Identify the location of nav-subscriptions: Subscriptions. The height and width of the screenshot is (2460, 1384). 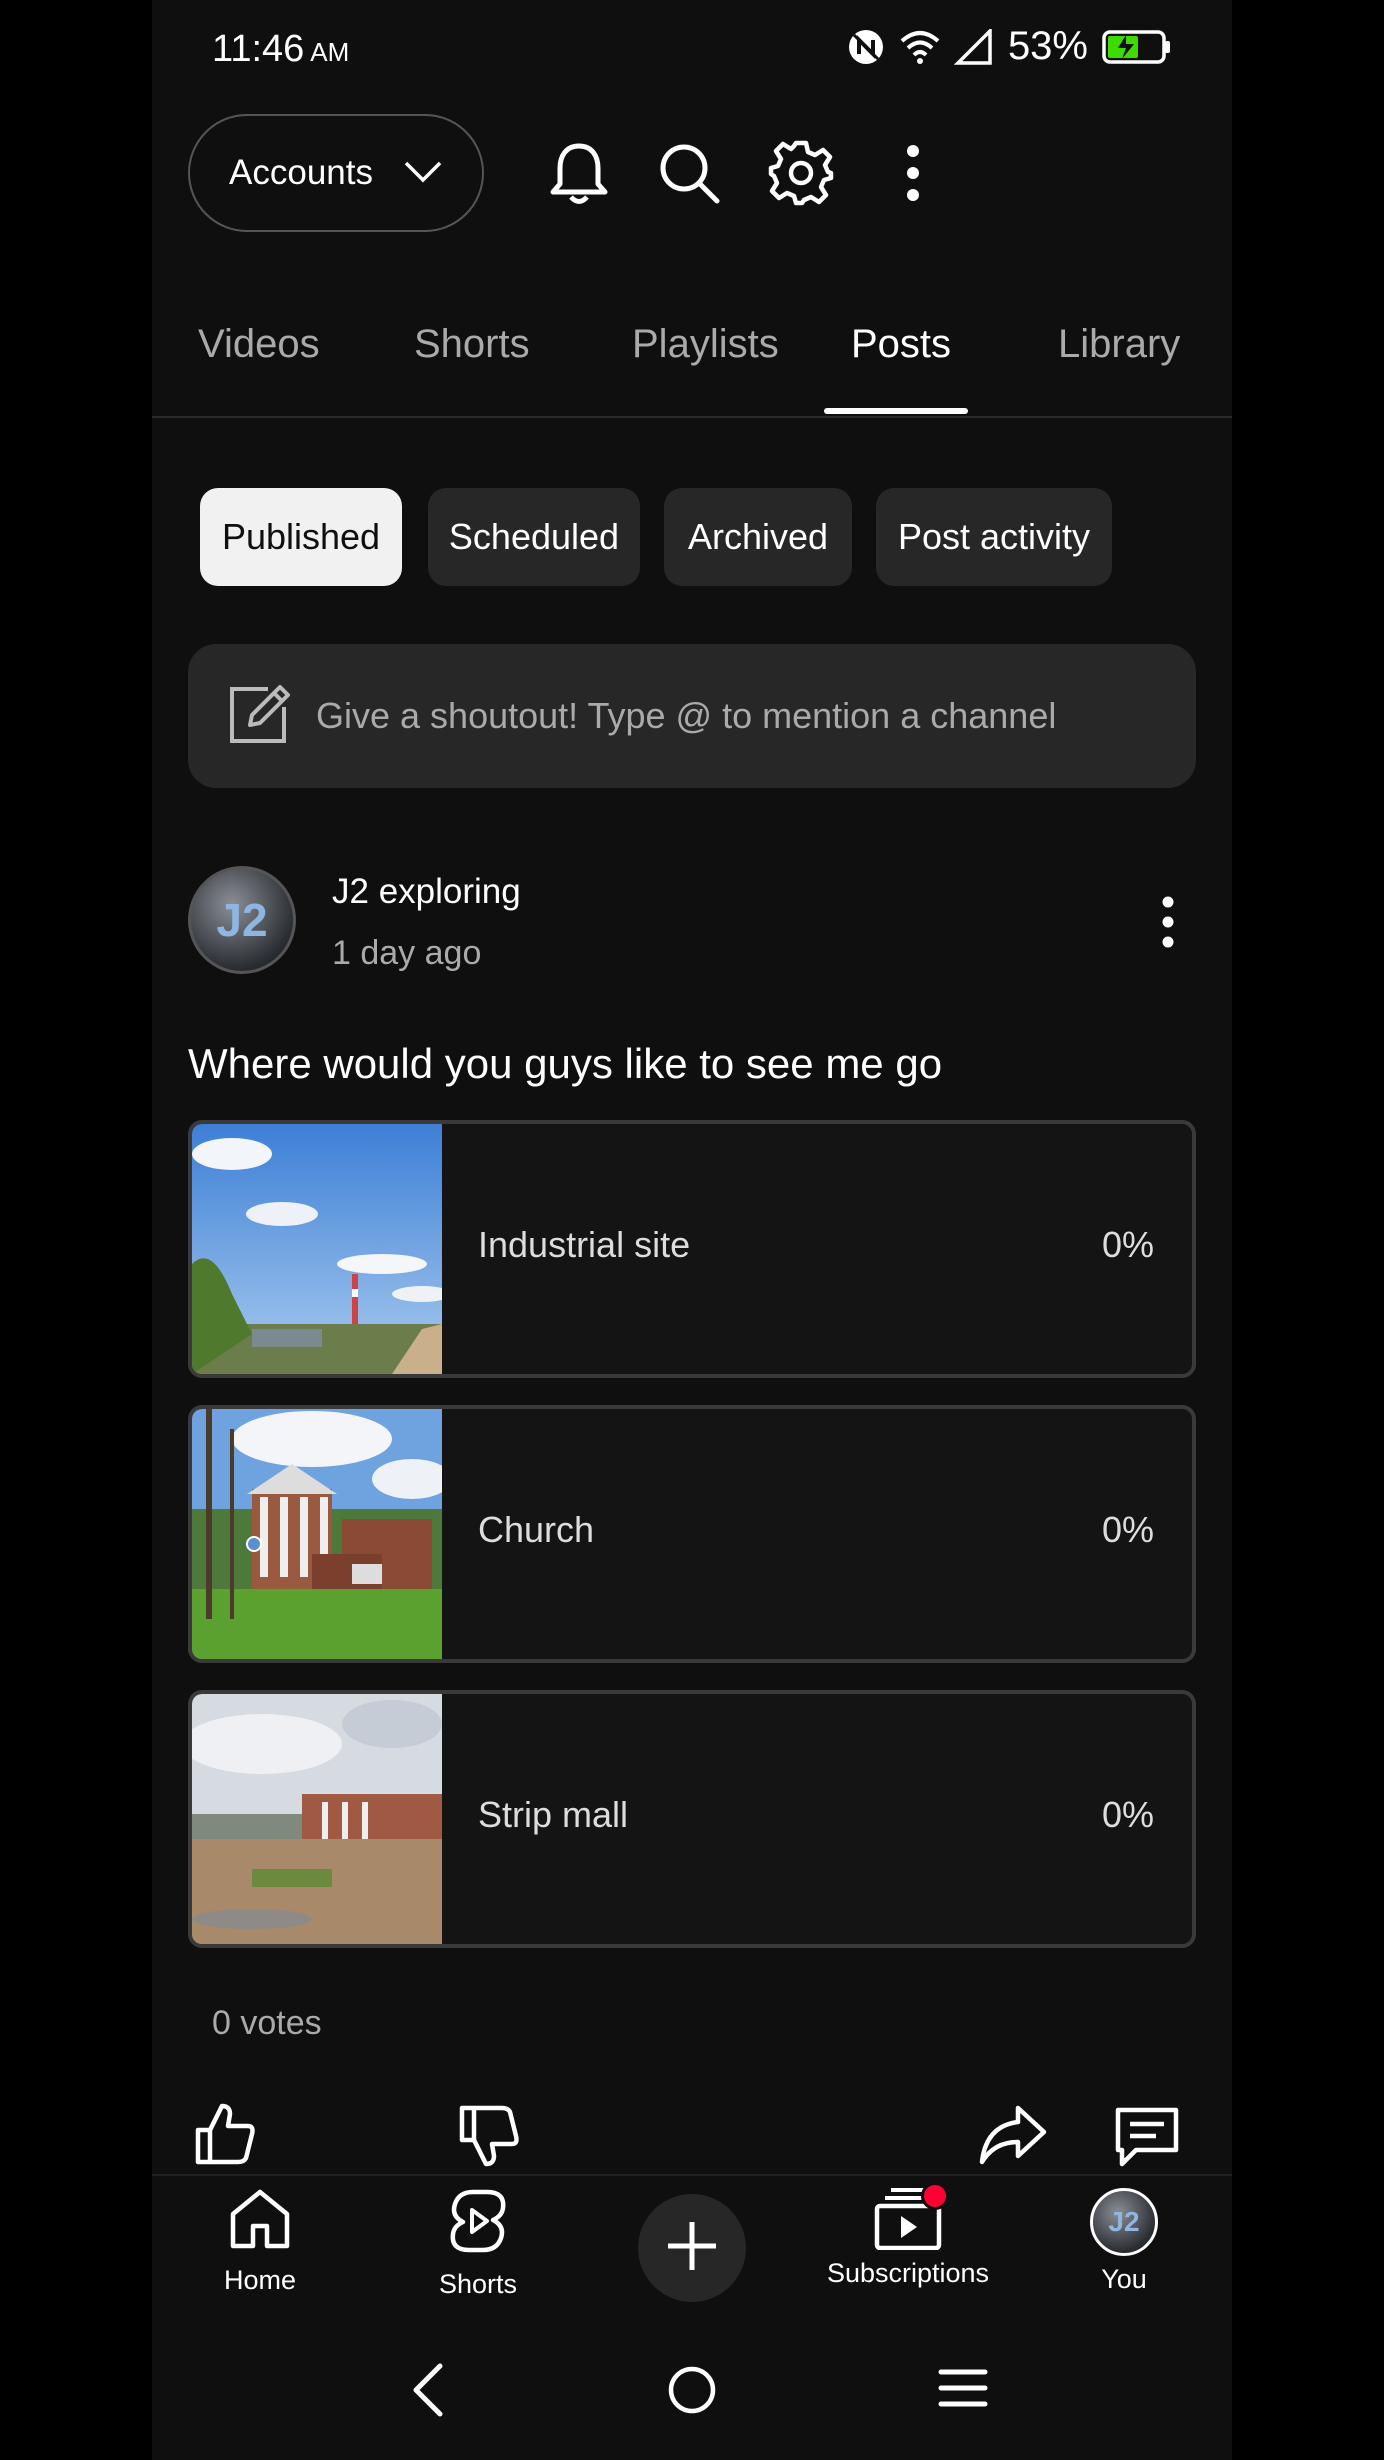
(908, 2235).